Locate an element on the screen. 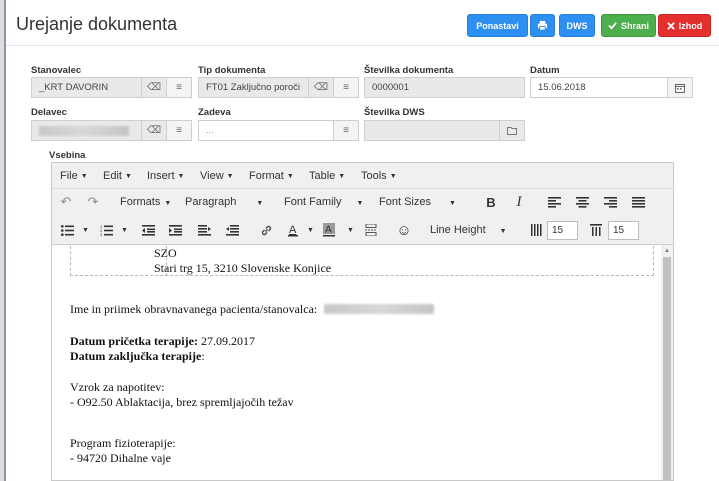 The width and height of the screenshot is (719, 481). font-sizes-dropdown: Font Sizes ▼ is located at coordinates (417, 202).